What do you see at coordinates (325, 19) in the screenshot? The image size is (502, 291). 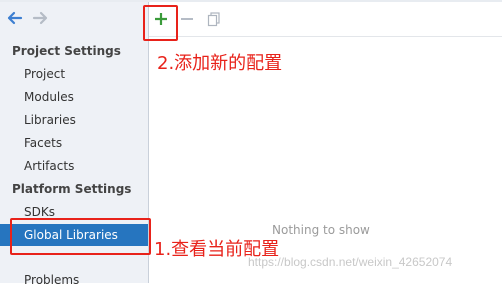 I see `library-toolbar` at bounding box center [325, 19].